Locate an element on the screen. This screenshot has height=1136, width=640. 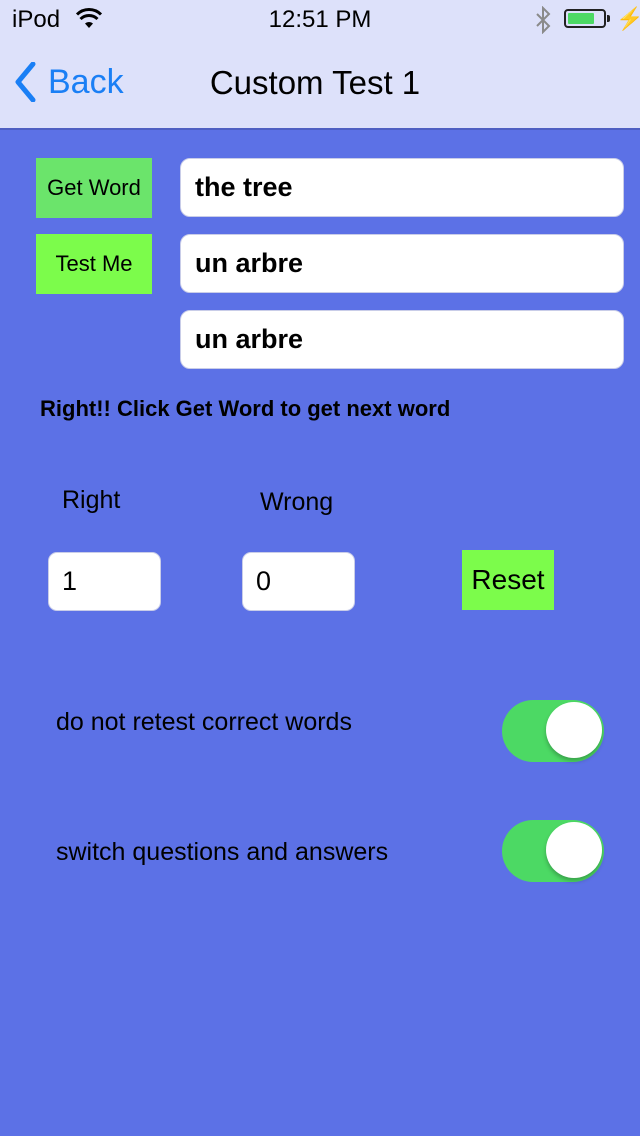
question-field: the tree is located at coordinates (402, 187).